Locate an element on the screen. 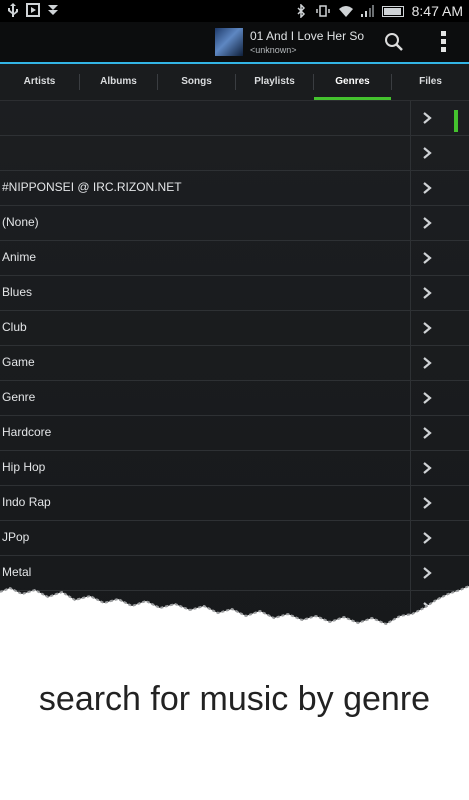  genre-row: (None) is located at coordinates (234, 223).